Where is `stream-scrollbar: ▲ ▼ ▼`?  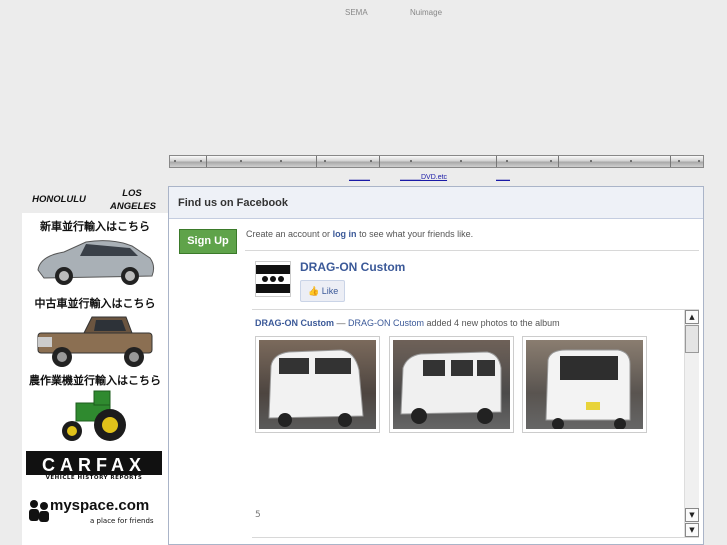 stream-scrollbar: ▲ ▼ ▼ is located at coordinates (691, 424).